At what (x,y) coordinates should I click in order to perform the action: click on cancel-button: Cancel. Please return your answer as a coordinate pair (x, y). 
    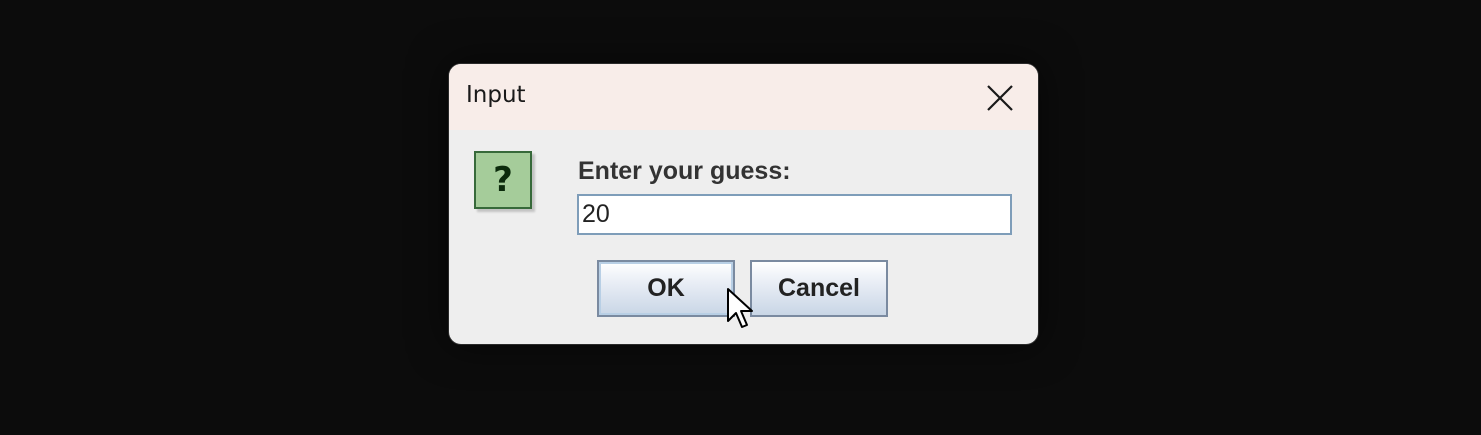
    Looking at the image, I should click on (819, 288).